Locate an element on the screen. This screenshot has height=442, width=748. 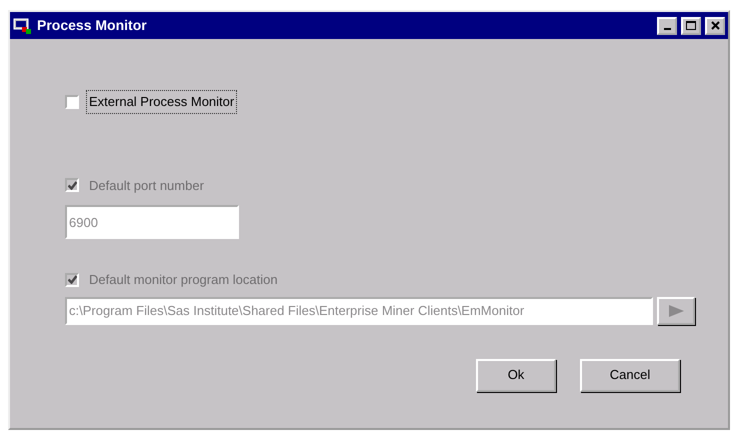
checkbox-label: Default port number is located at coordinates (146, 185).